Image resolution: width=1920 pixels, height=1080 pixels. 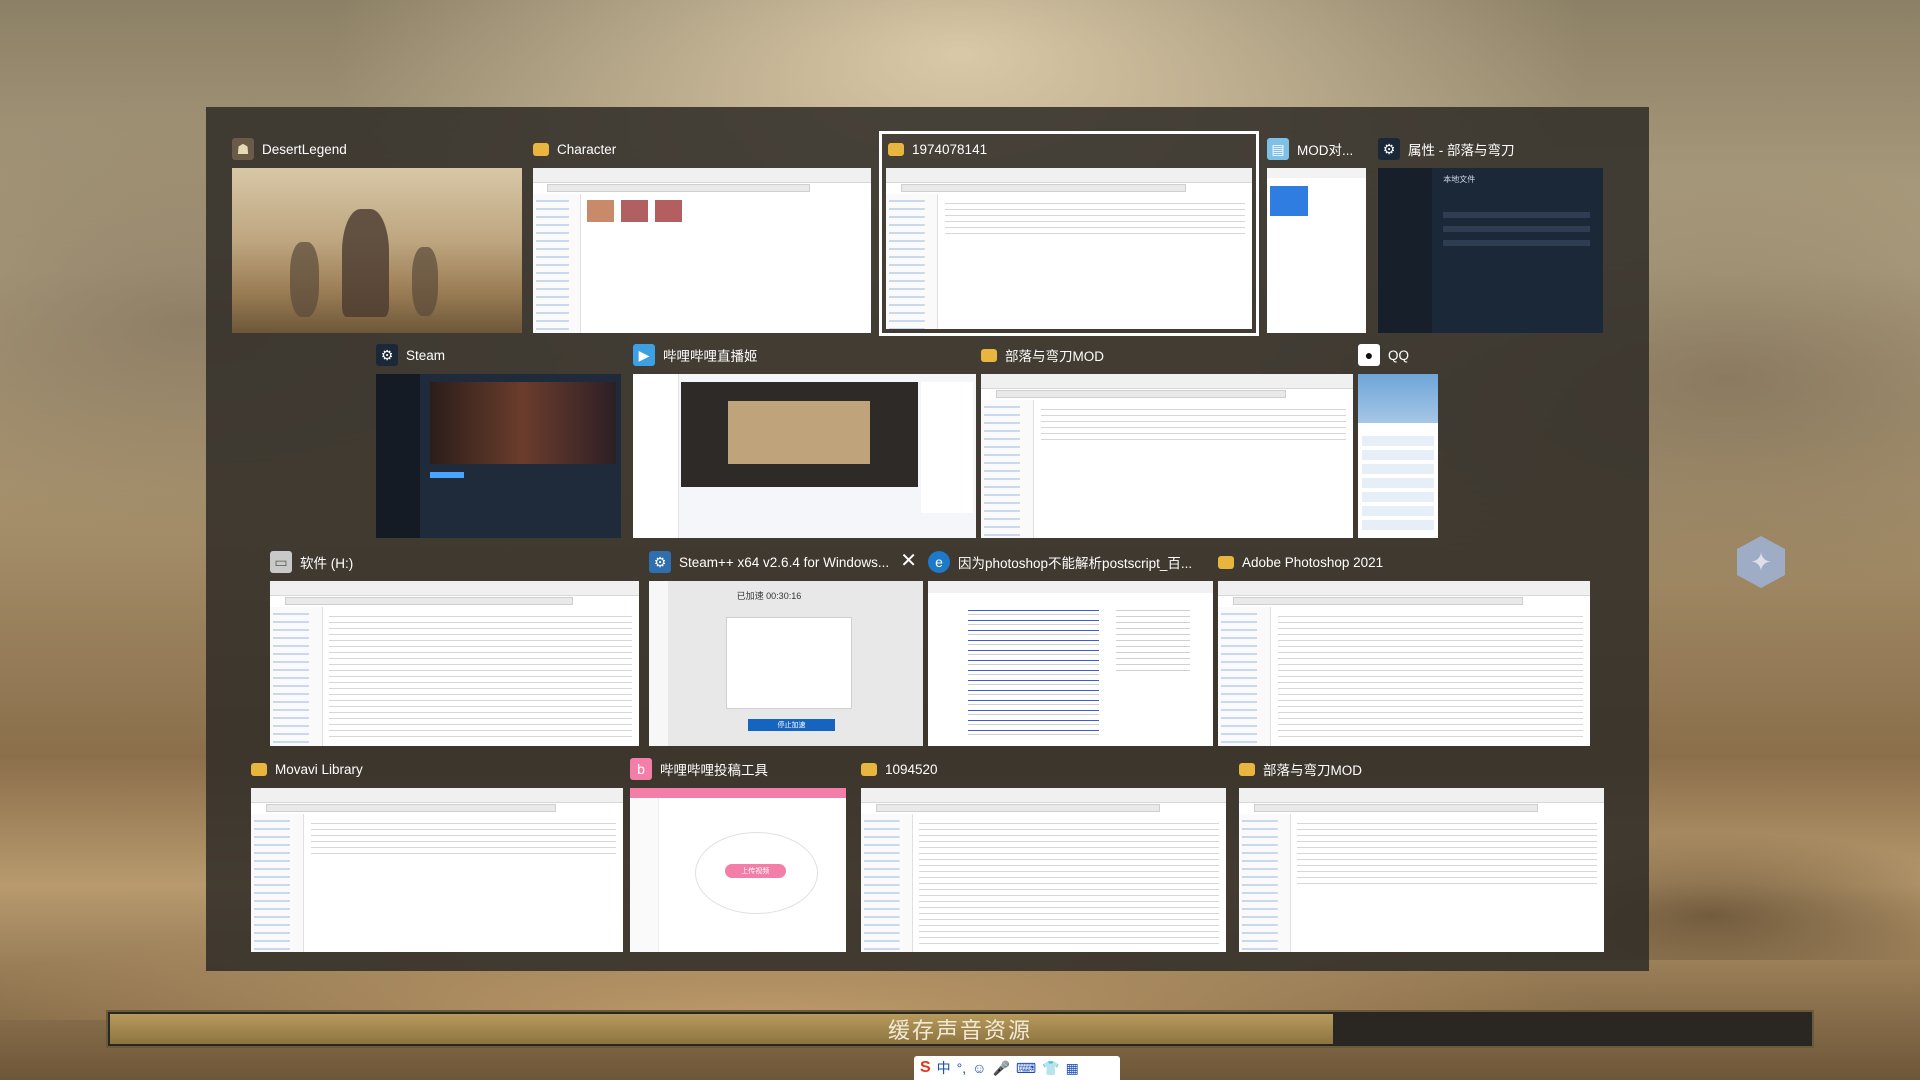 I want to click on window-tile-1974078141: 1974078141, so click(x=1069, y=233).